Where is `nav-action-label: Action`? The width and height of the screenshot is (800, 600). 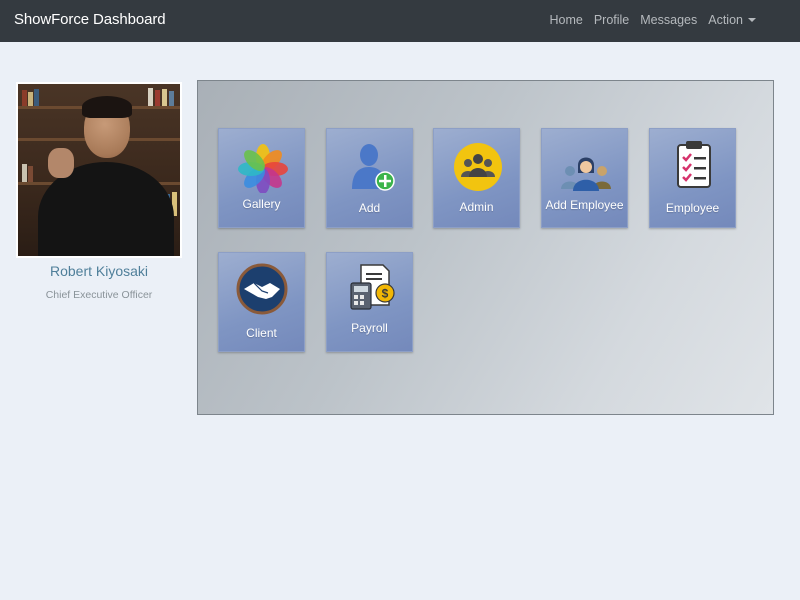 nav-action-label: Action is located at coordinates (725, 20).